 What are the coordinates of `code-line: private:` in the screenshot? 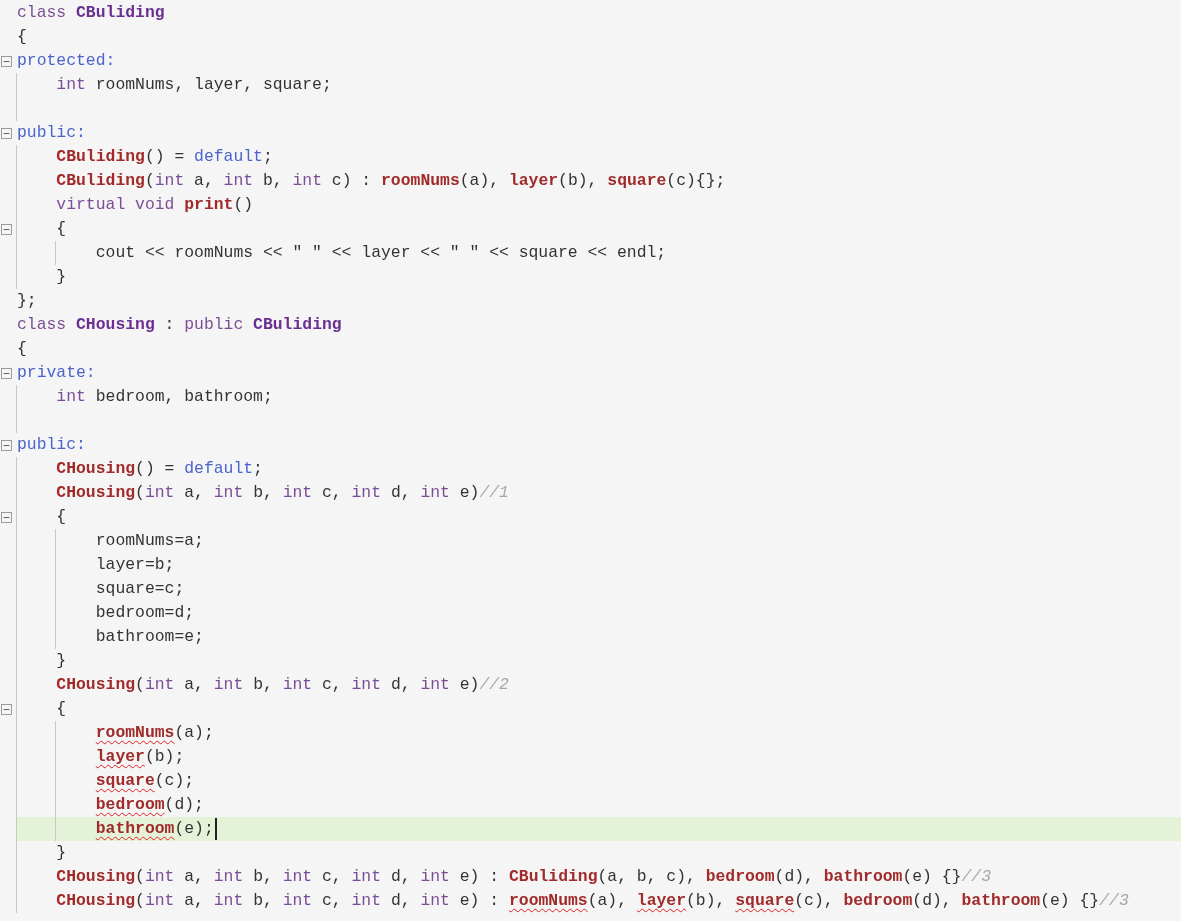 It's located at (56, 373).